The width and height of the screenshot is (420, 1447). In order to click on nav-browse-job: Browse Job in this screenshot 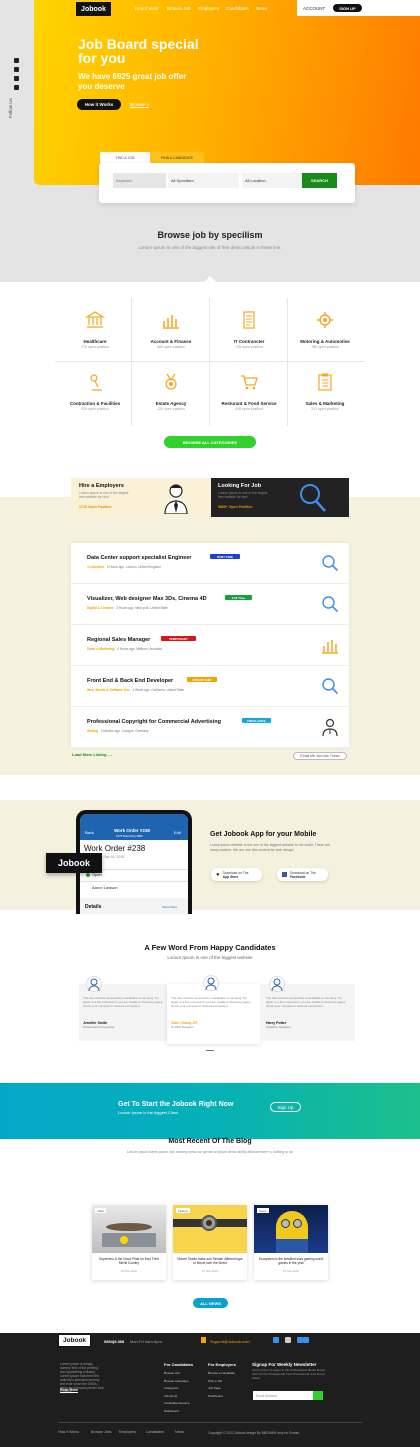, I will do `click(179, 8)`.